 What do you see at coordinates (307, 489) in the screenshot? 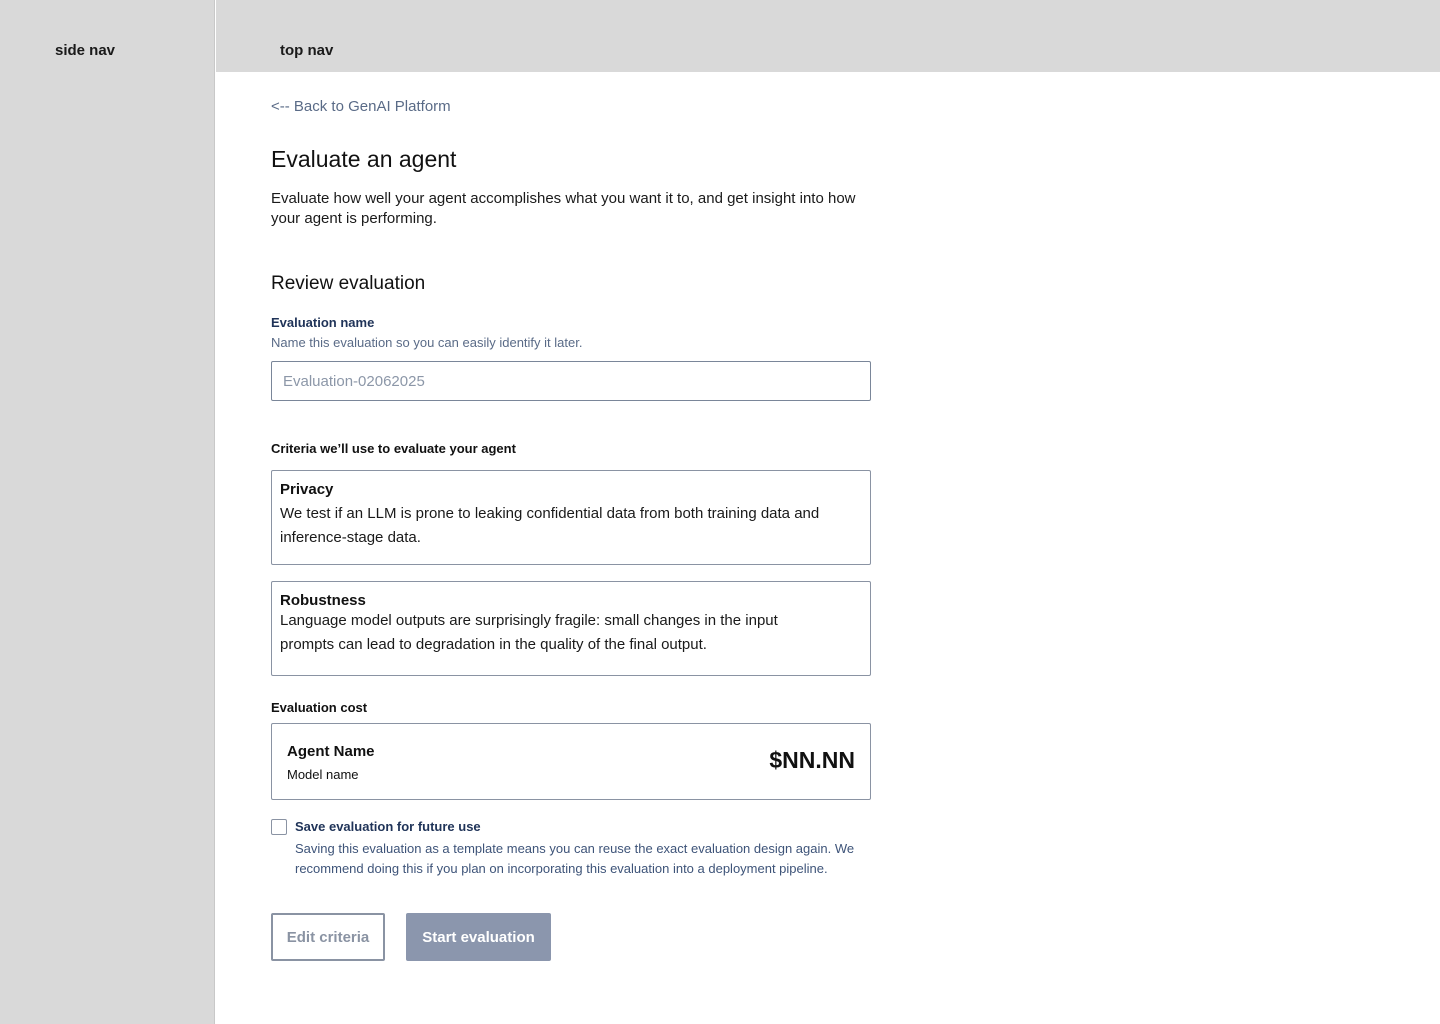
I see `criteria-title: Privacy` at bounding box center [307, 489].